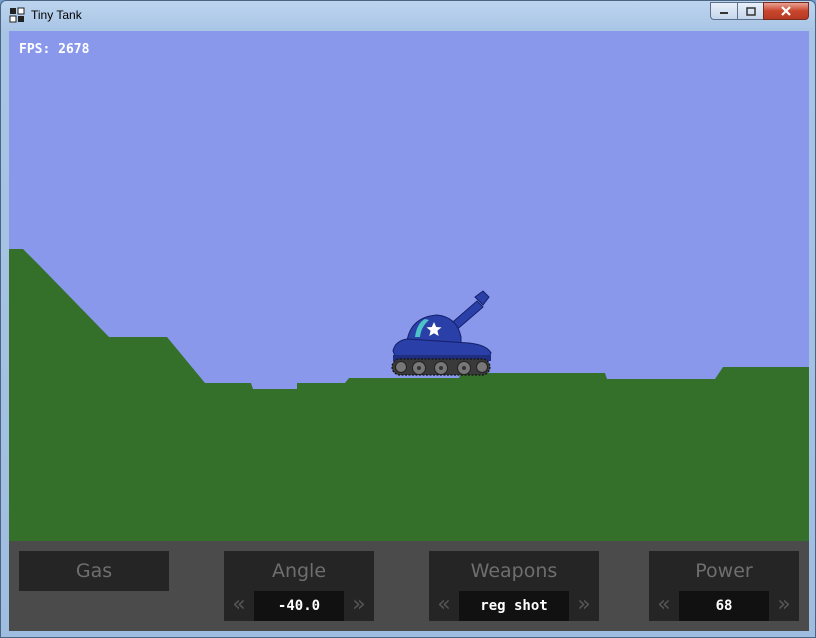  Describe the element at coordinates (299, 571) in the screenshot. I see `angle-label: Angle` at that location.